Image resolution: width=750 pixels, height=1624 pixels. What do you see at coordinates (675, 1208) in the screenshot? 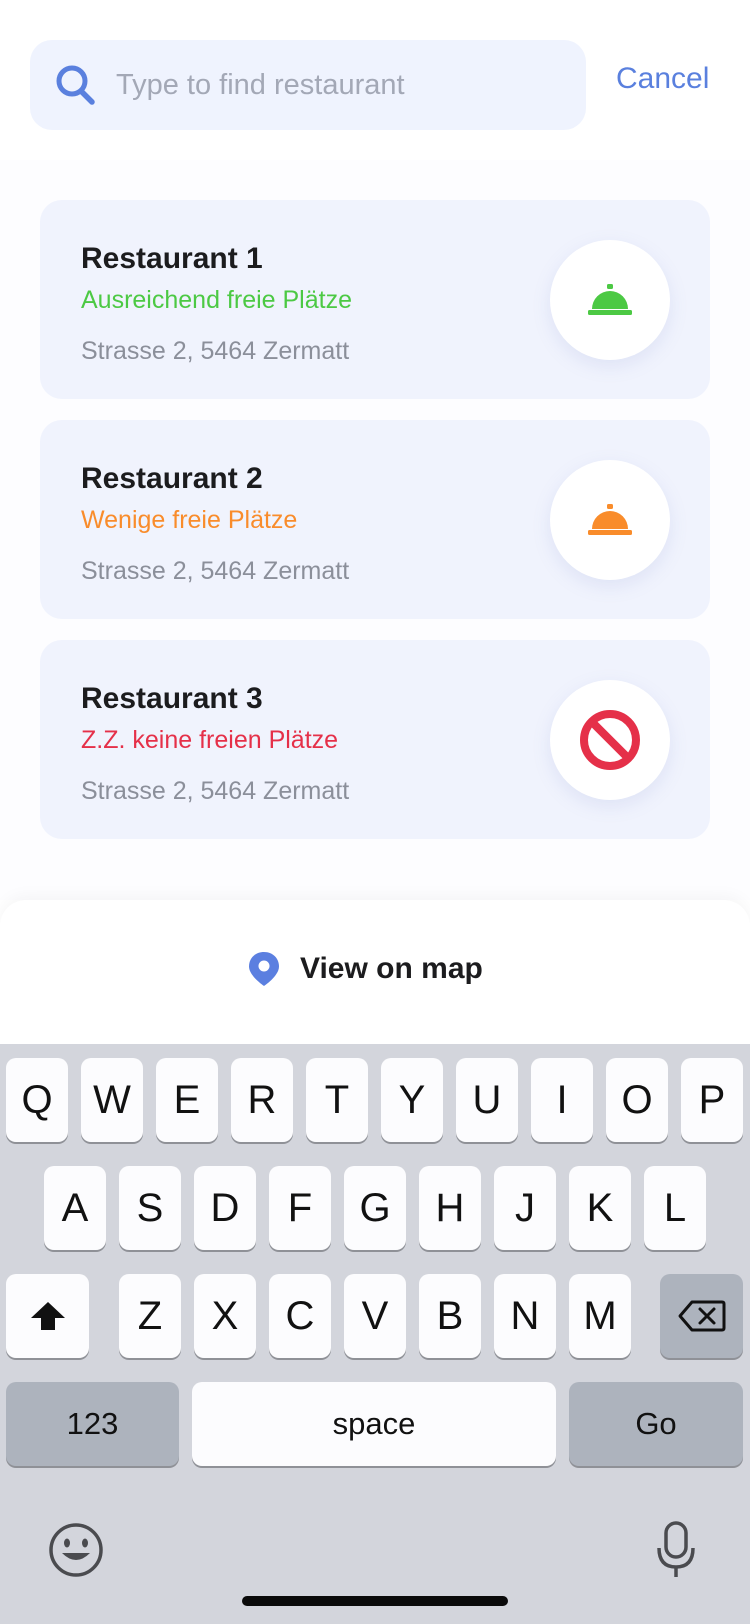
I see `key-l: L` at bounding box center [675, 1208].